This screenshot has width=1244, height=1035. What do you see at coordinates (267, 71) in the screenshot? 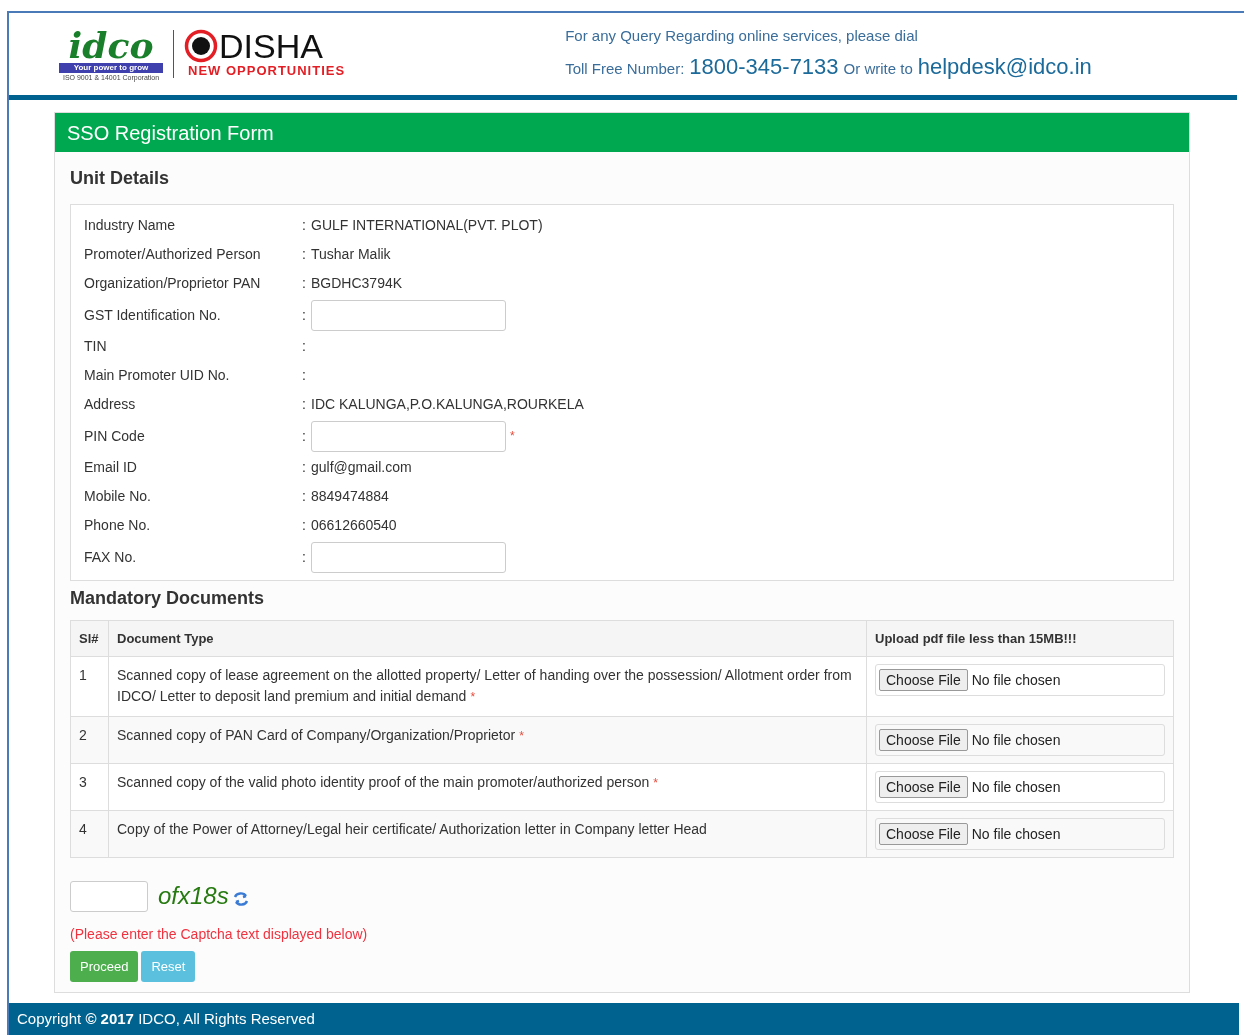
I see `logo-brand-tagline: NEW OPPORTUNITIES` at bounding box center [267, 71].